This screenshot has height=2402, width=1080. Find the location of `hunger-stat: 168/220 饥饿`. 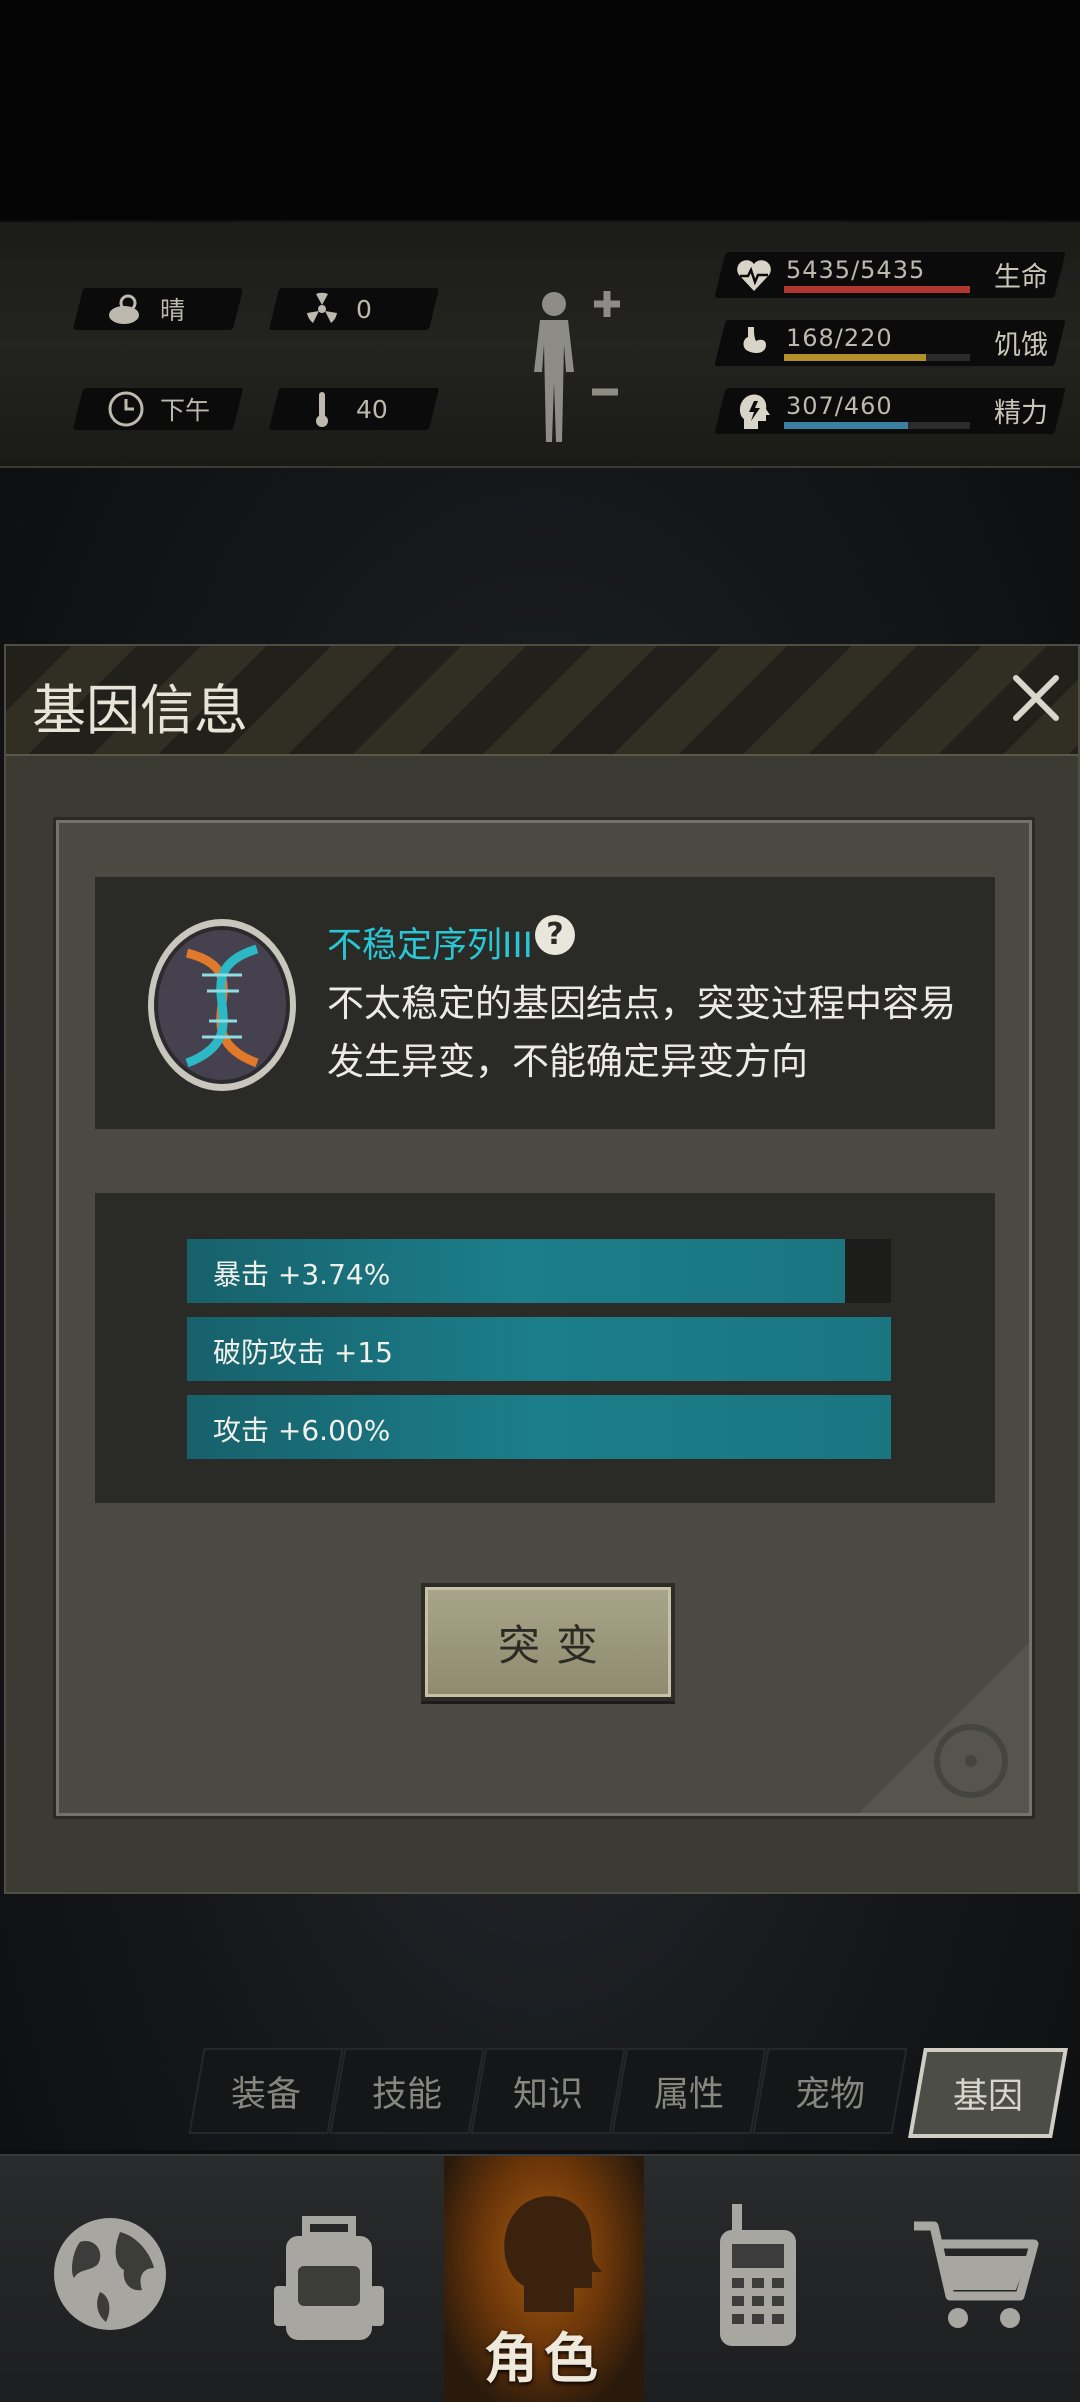

hunger-stat: 168/220 饥饿 is located at coordinates (890, 343).